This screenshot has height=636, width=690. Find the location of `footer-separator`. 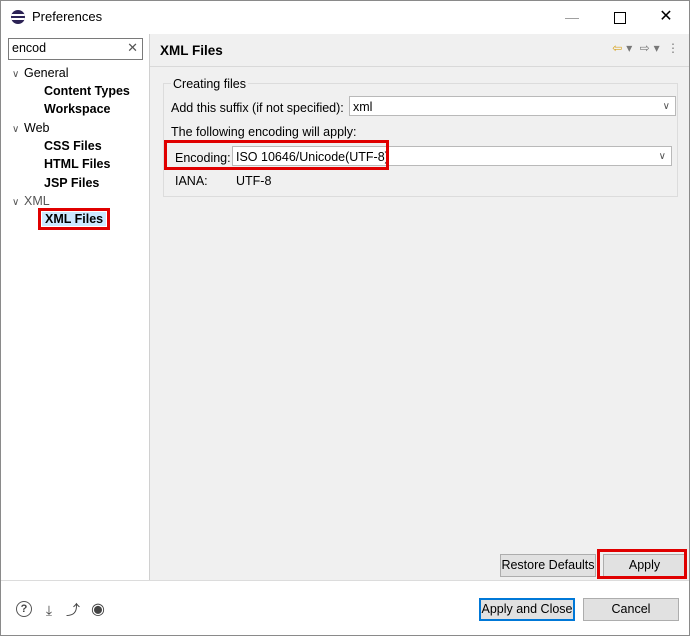

footer-separator is located at coordinates (345, 580).